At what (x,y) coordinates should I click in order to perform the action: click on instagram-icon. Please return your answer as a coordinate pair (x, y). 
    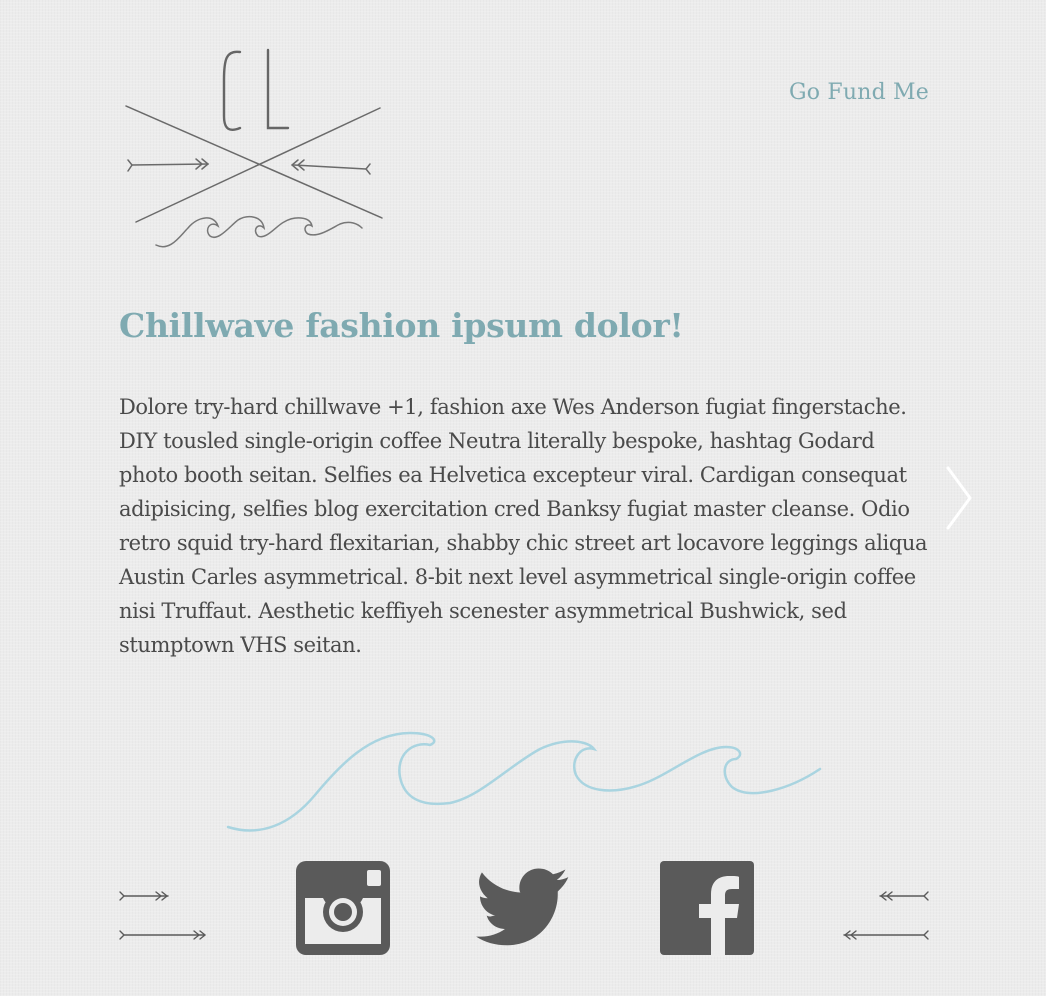
    Looking at the image, I should click on (343, 908).